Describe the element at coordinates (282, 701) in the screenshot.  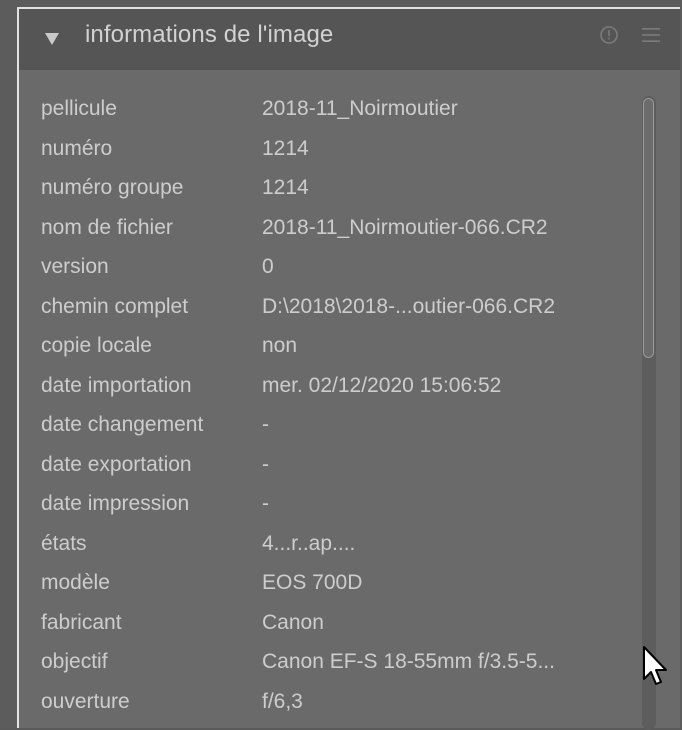
I see `metadata-value: f/6,3` at that location.